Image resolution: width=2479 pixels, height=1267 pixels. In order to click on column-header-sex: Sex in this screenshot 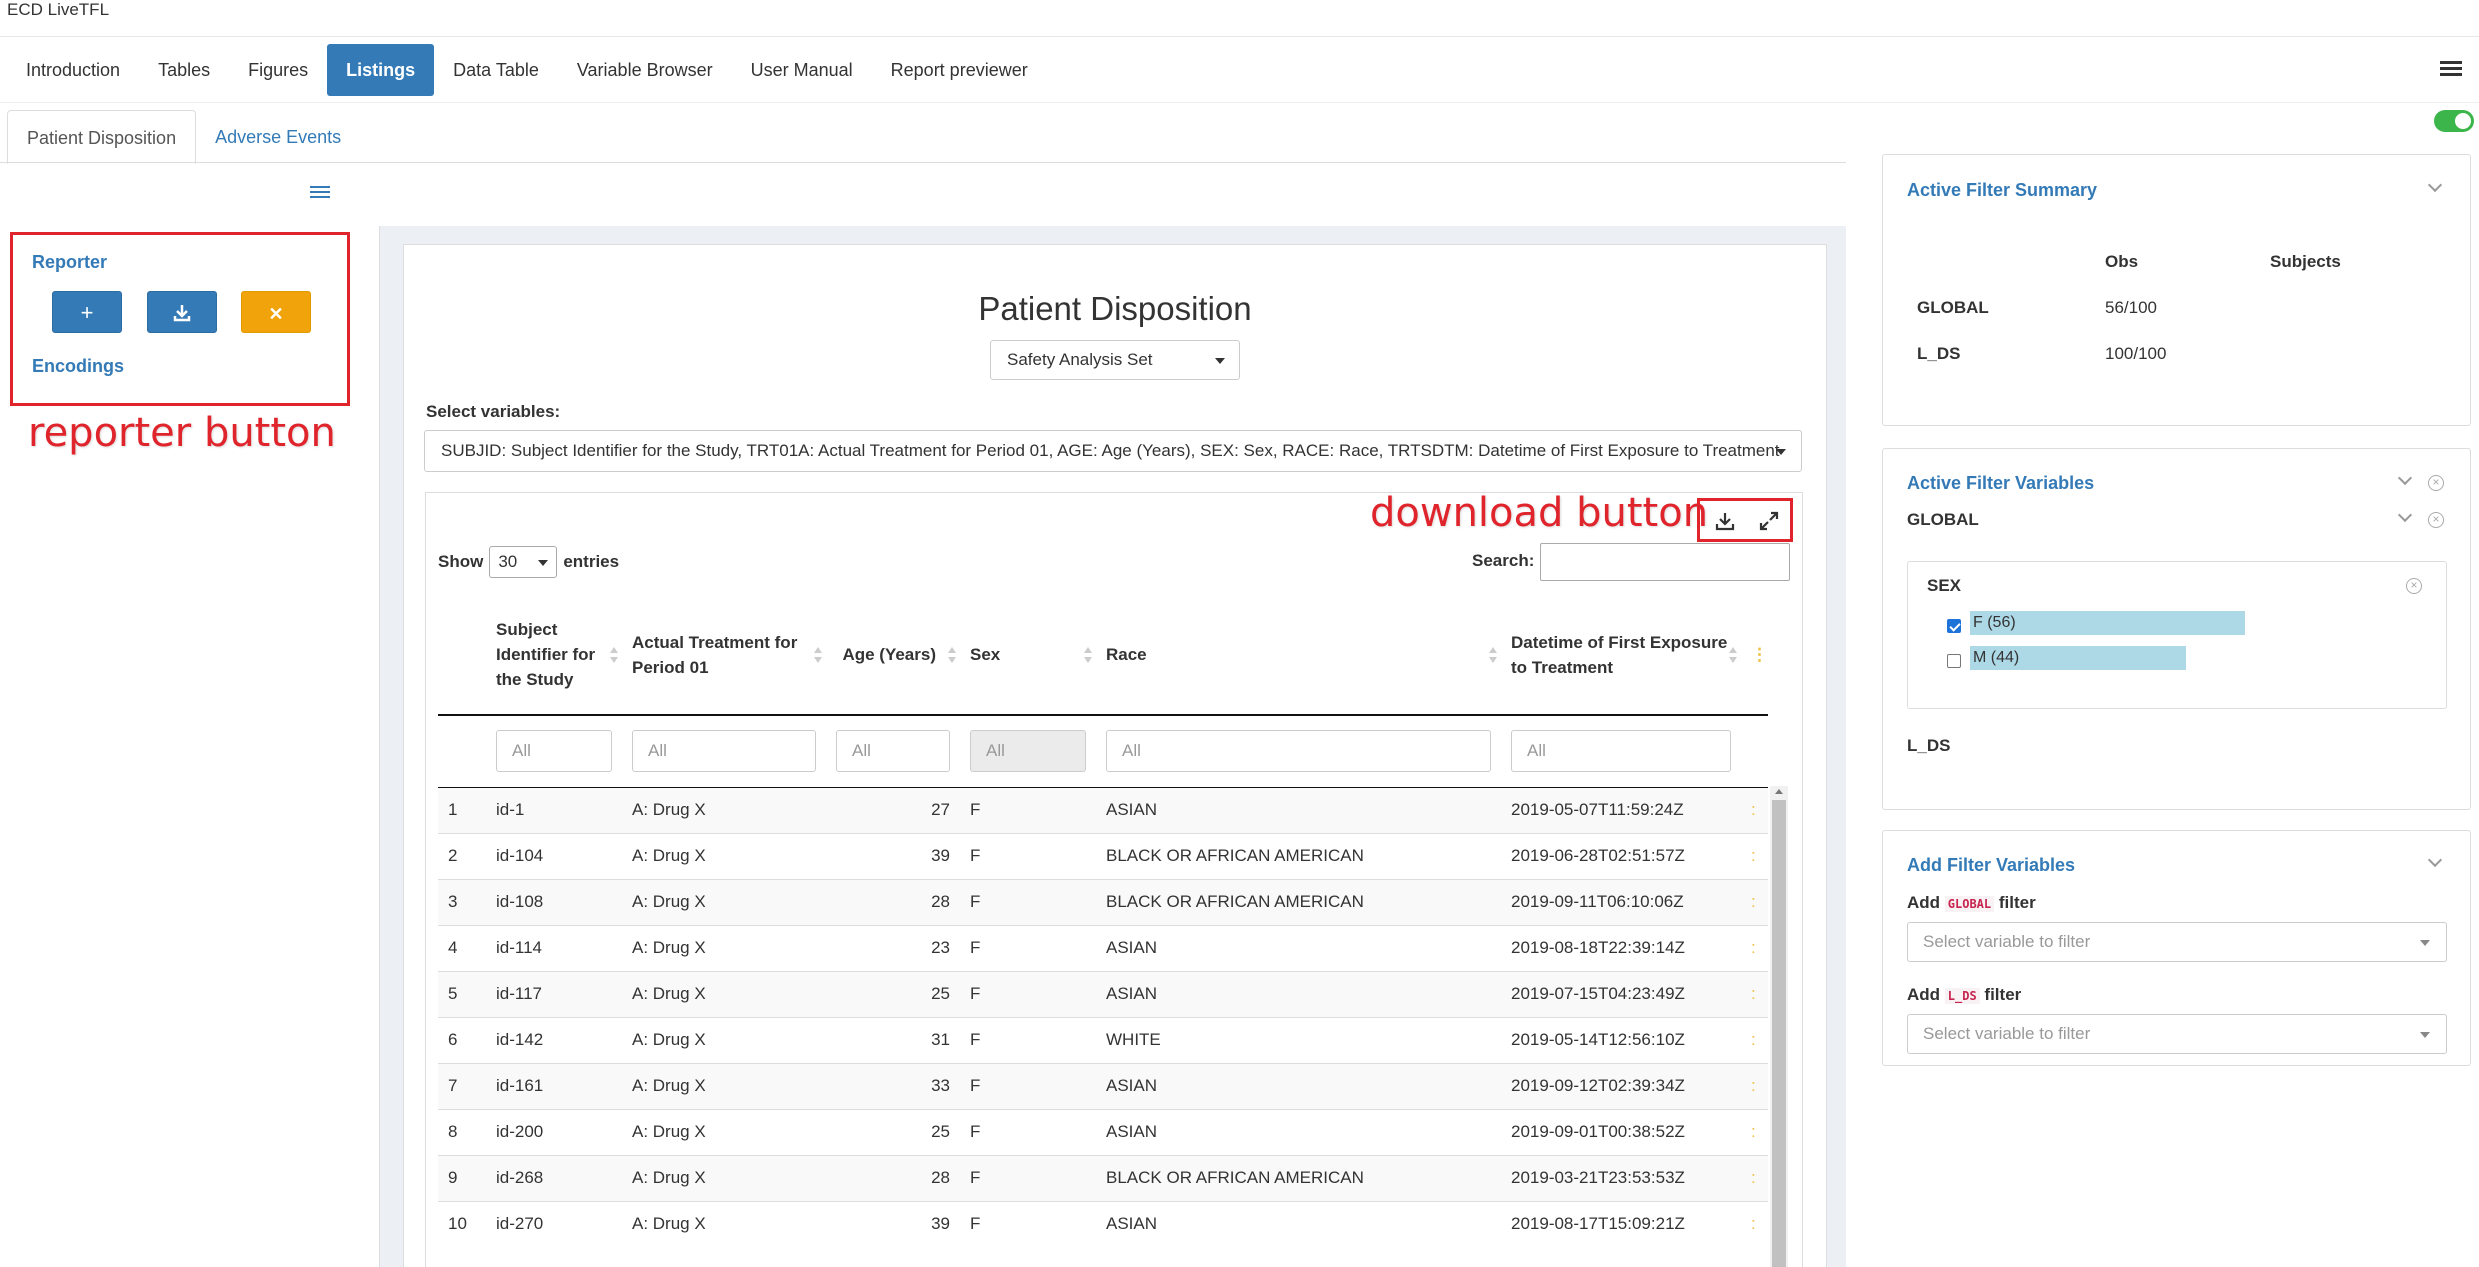, I will do `click(1028, 655)`.